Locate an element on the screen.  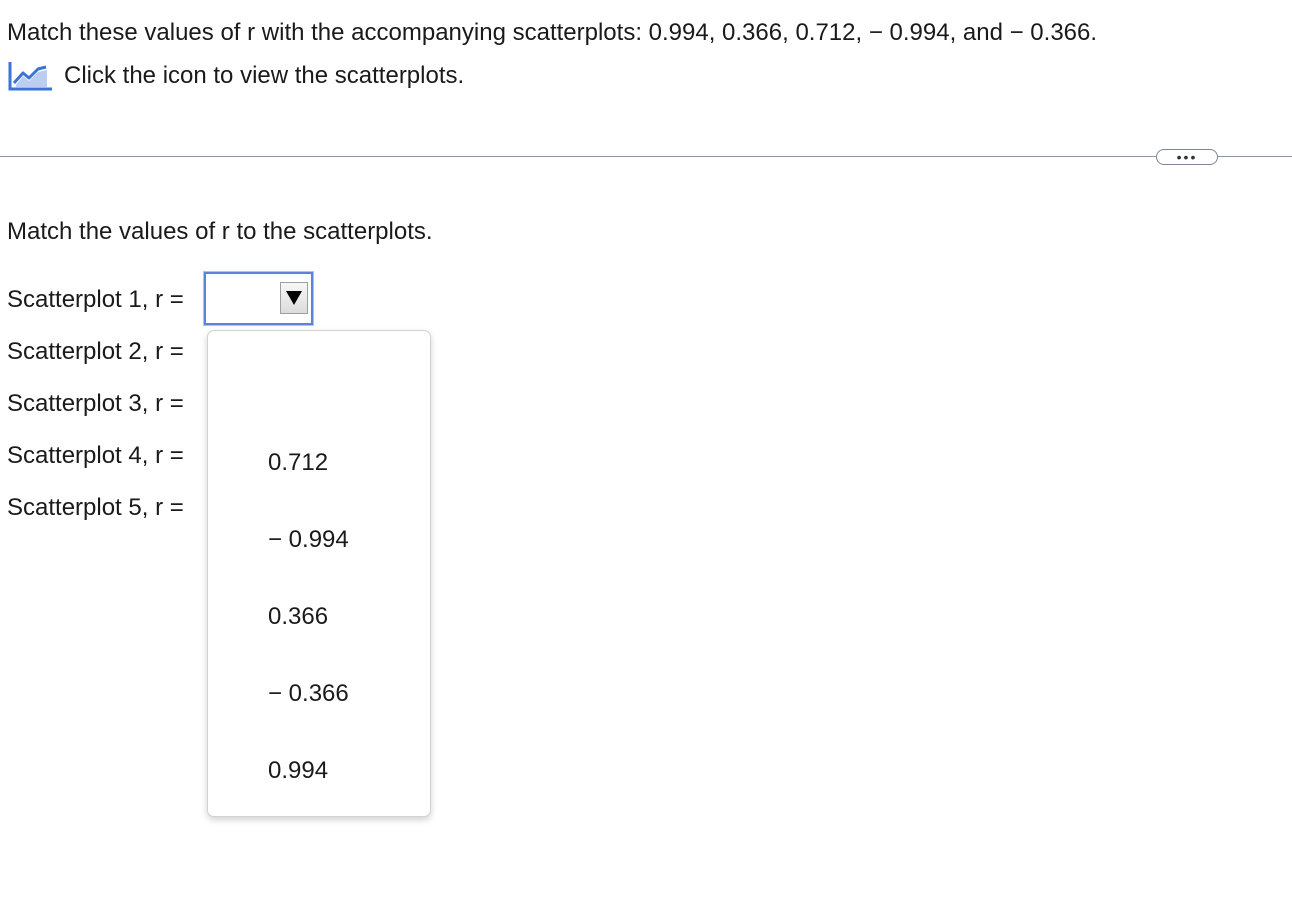
dropdown-option: − 0.994 is located at coordinates (319, 540).